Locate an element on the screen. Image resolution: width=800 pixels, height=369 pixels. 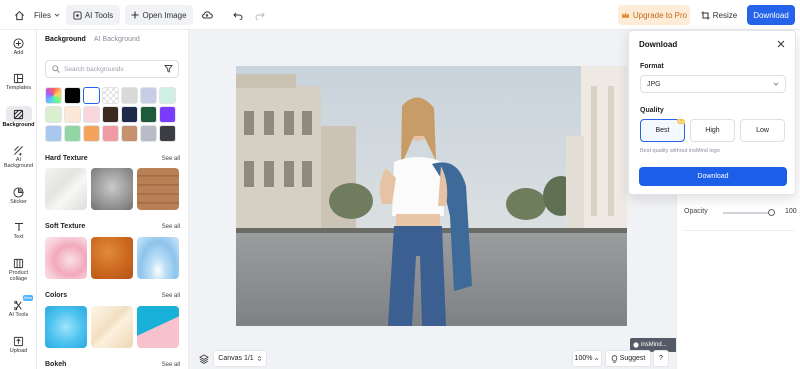
rail-label: Product collage is located at coordinates (18, 276).